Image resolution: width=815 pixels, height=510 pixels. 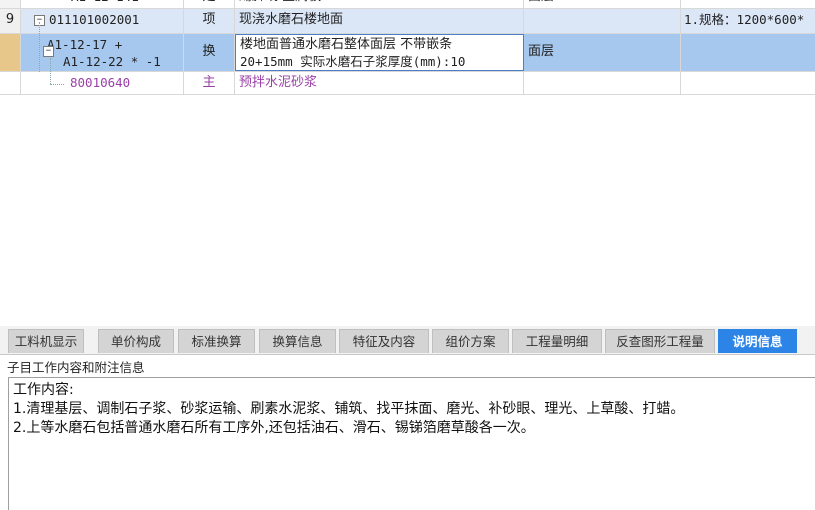 What do you see at coordinates (76, 367) in the screenshot?
I see `panel-title: 子目工作内容和附注信息` at bounding box center [76, 367].